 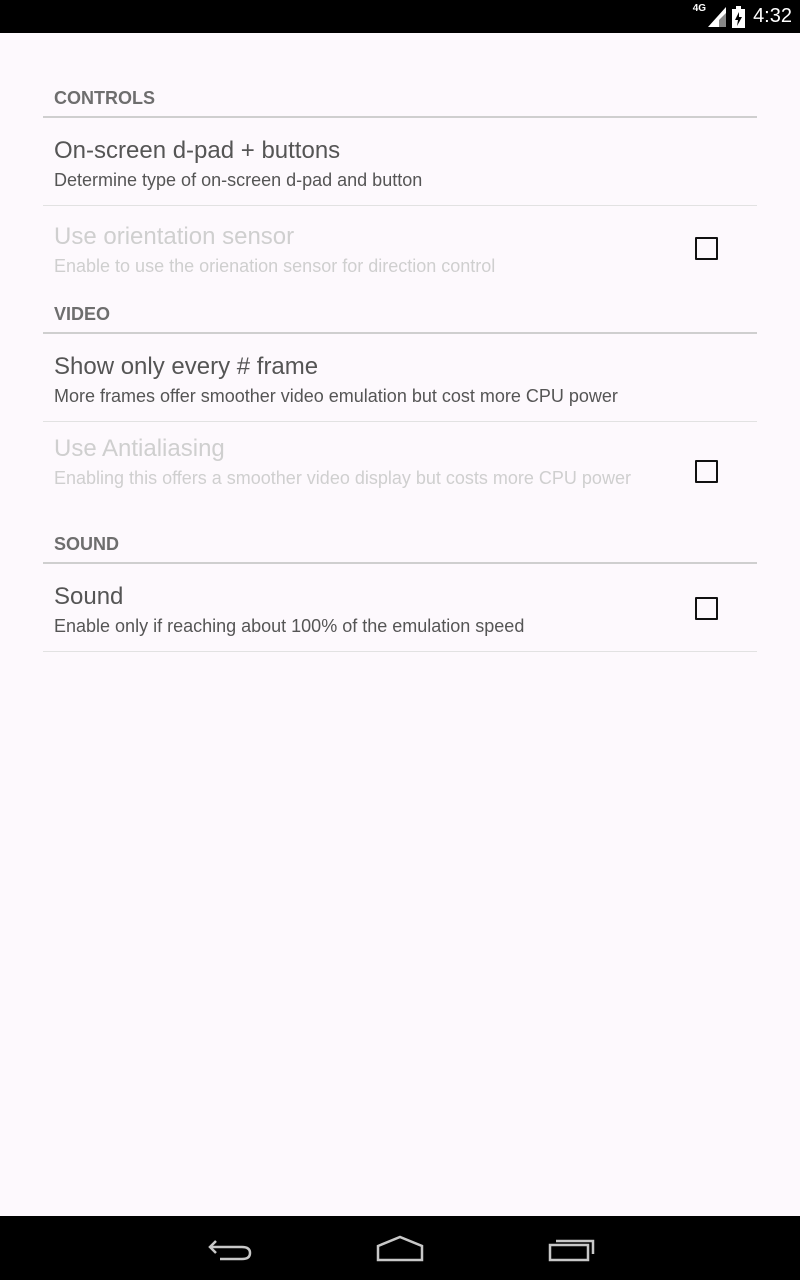 What do you see at coordinates (104, 98) in the screenshot?
I see `section-header-controls: CONTROLS` at bounding box center [104, 98].